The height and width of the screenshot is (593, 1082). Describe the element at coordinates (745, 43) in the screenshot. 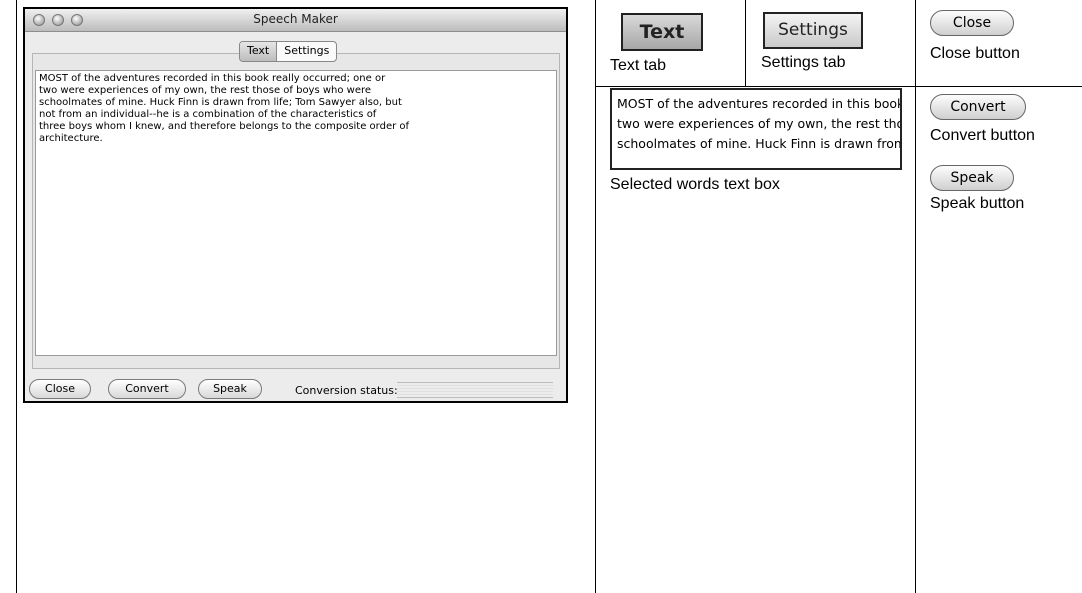

I see `divider-inner` at that location.